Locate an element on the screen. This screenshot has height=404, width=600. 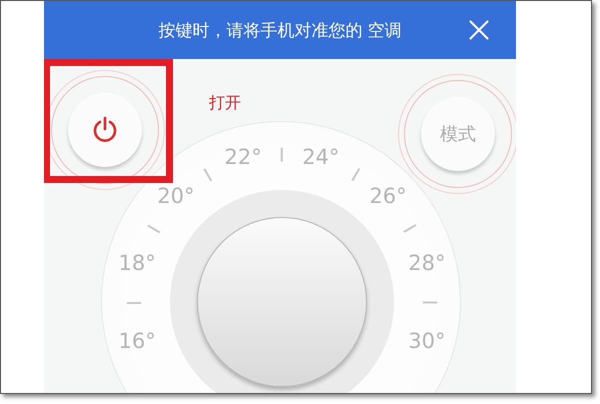
temperature-label: 28° is located at coordinates (427, 263).